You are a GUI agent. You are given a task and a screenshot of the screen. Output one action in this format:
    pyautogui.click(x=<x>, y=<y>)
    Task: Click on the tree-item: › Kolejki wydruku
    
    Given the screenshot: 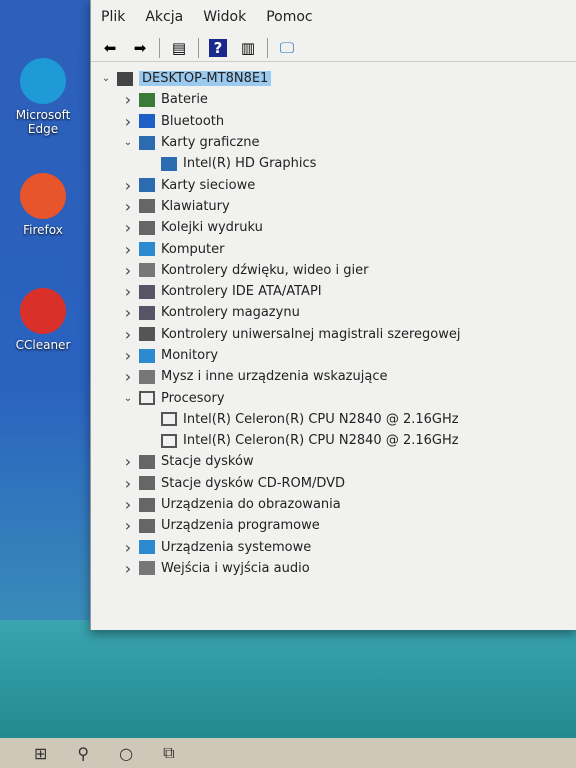 What is the action you would take?
    pyautogui.click(x=333, y=227)
    